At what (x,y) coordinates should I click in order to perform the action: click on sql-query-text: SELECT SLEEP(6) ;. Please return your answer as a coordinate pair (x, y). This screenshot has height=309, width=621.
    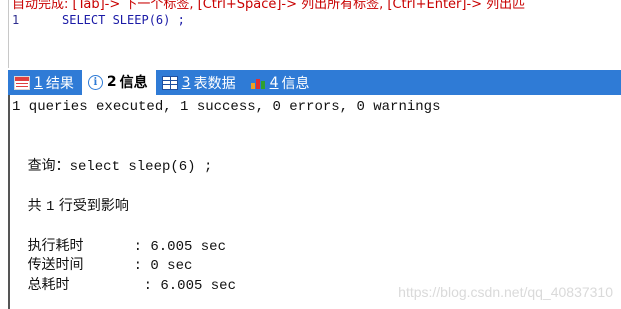
    Looking at the image, I should click on (123, 20).